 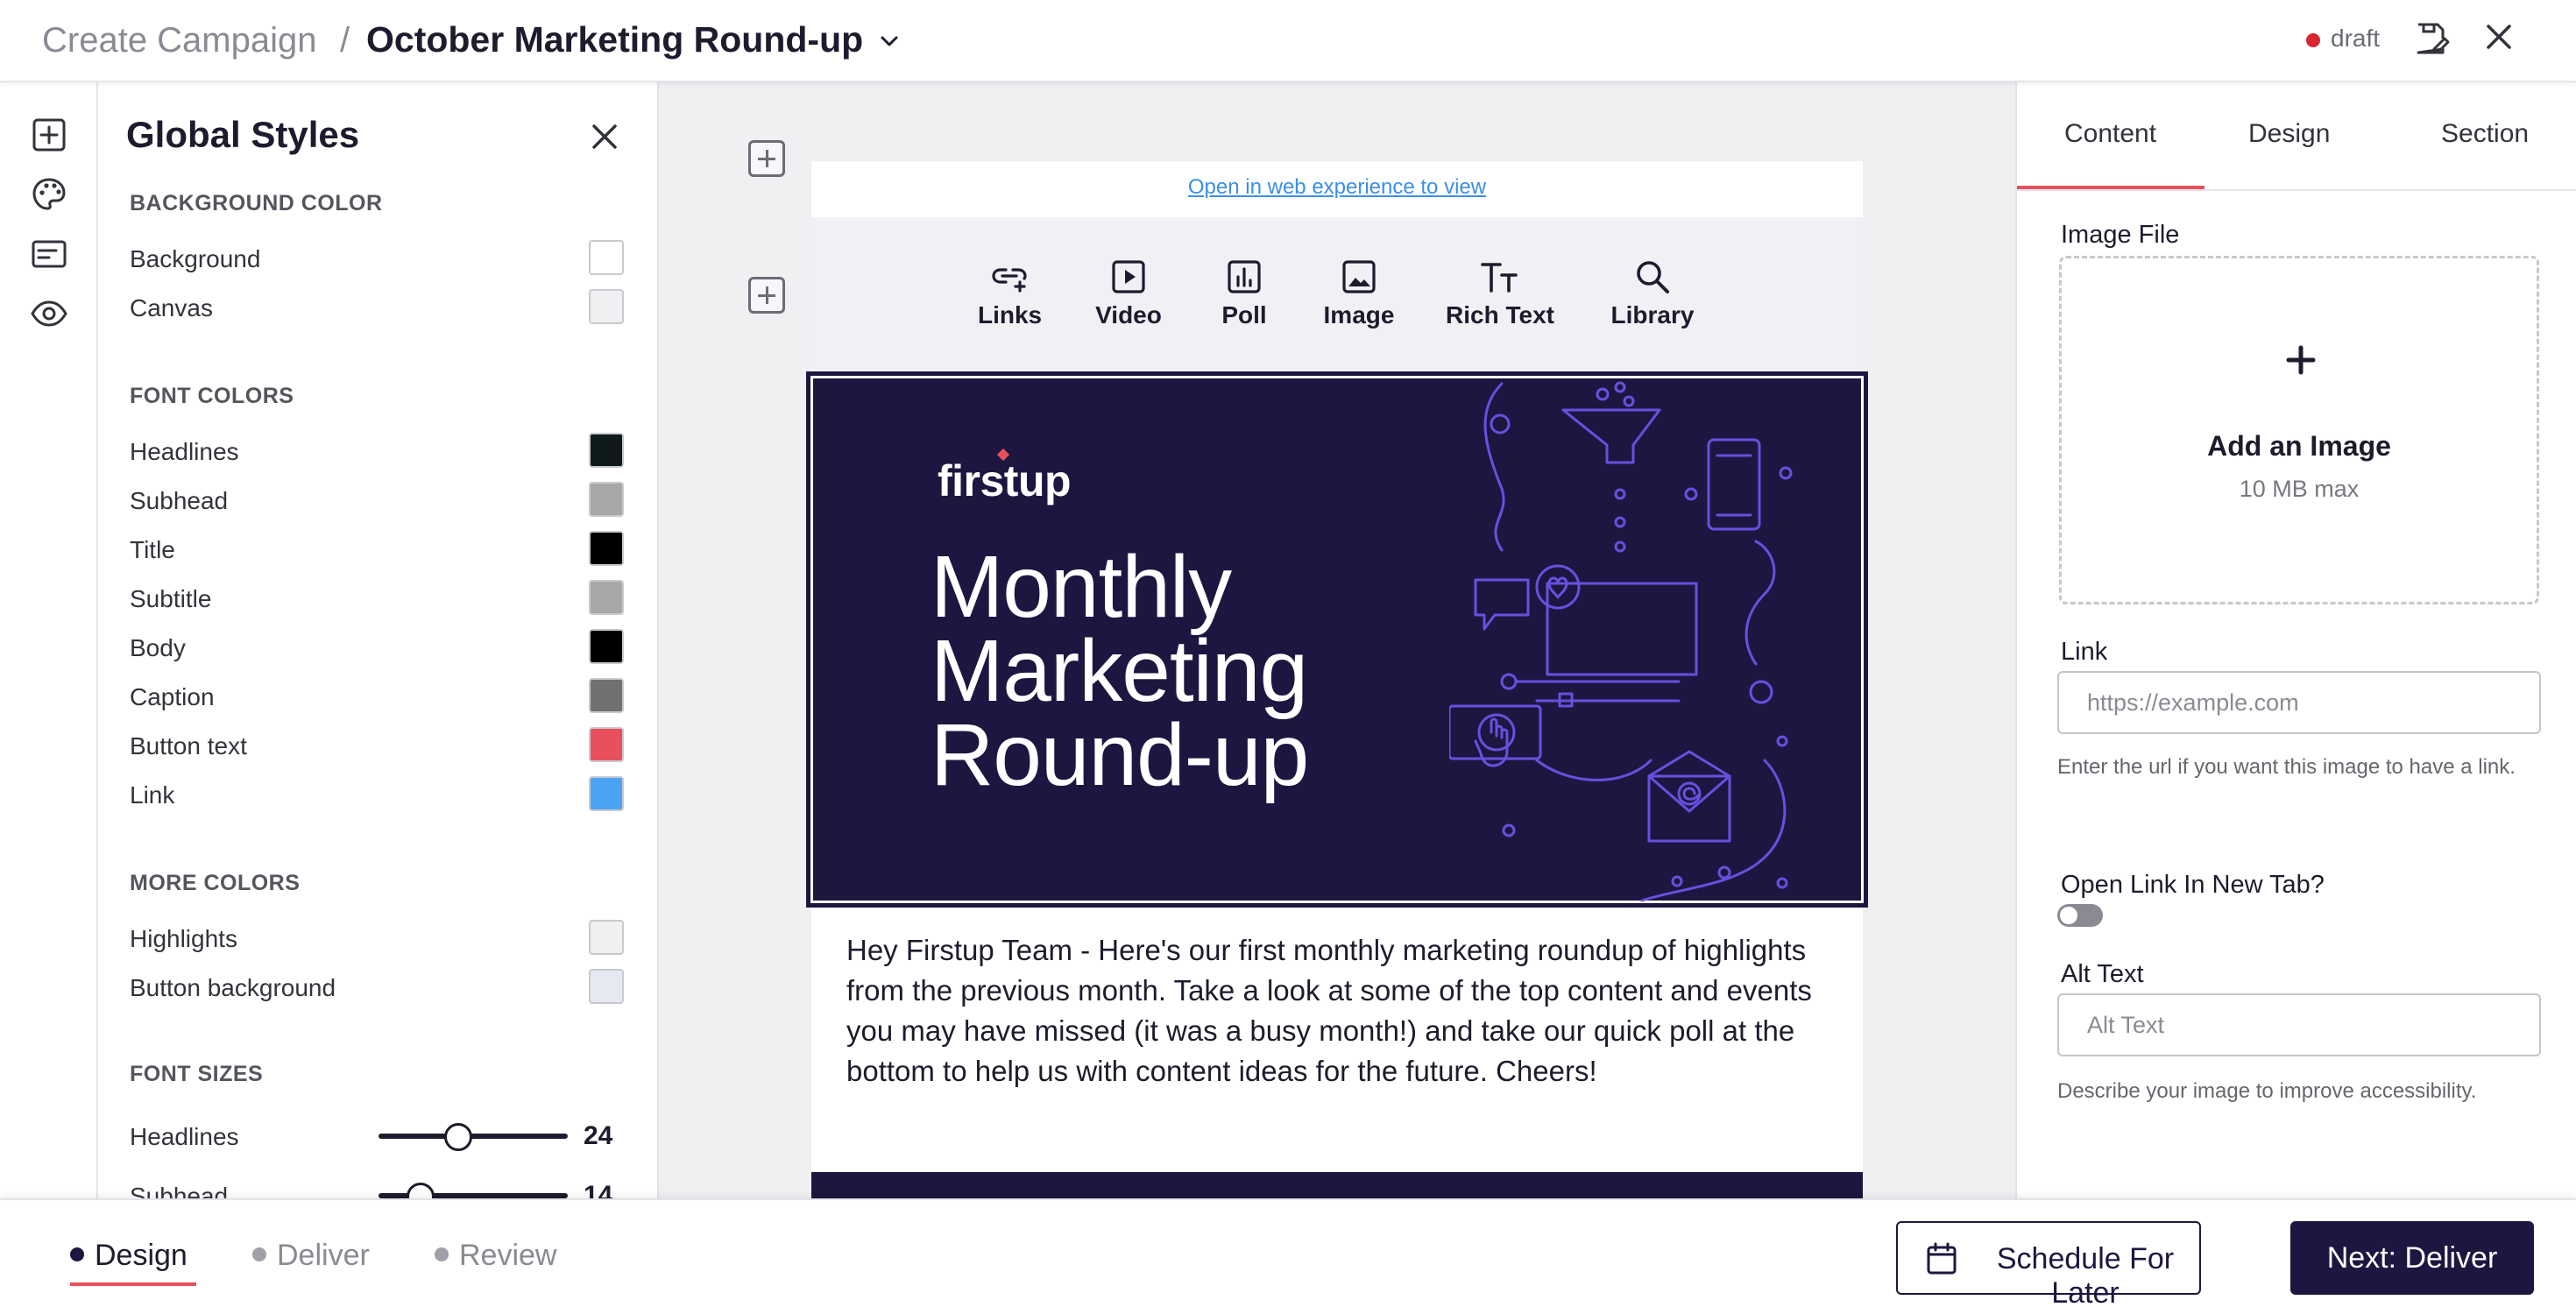 What do you see at coordinates (2299, 702) in the screenshot?
I see `link-input` at bounding box center [2299, 702].